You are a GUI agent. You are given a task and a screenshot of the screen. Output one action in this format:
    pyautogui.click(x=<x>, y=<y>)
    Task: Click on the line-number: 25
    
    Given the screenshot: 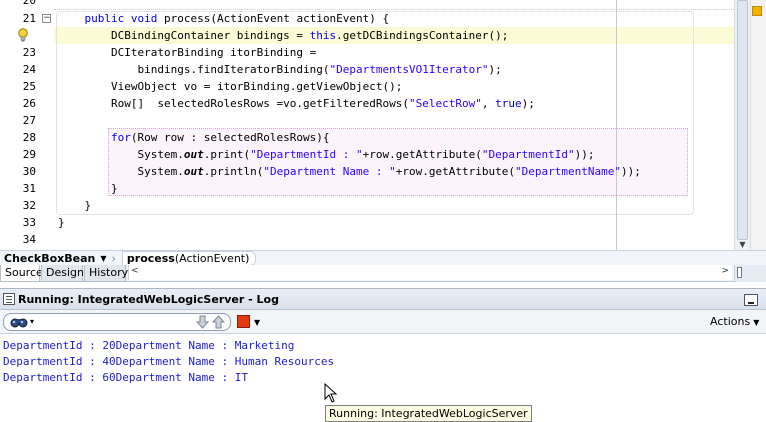 What is the action you would take?
    pyautogui.click(x=29, y=86)
    